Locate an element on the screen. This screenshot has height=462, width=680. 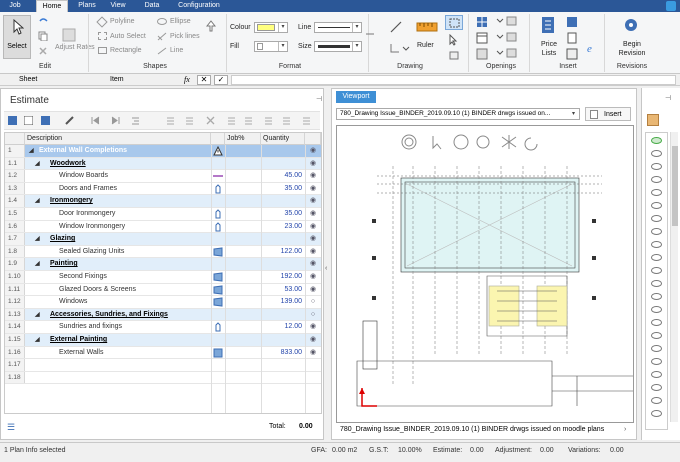
quantity-cell: 23.00 is located at coordinates (282, 227).